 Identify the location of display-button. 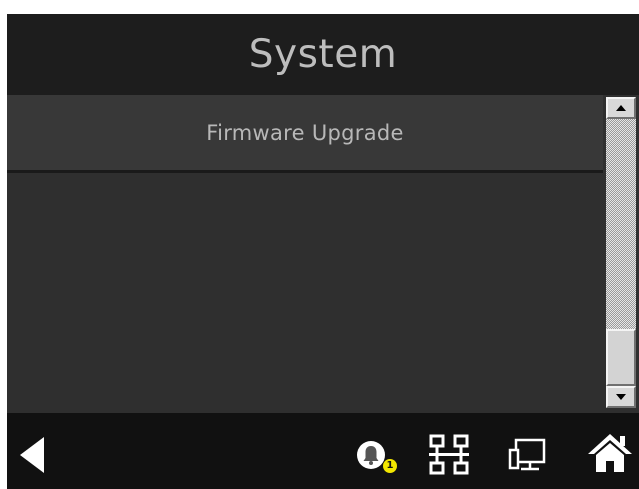
(527, 455).